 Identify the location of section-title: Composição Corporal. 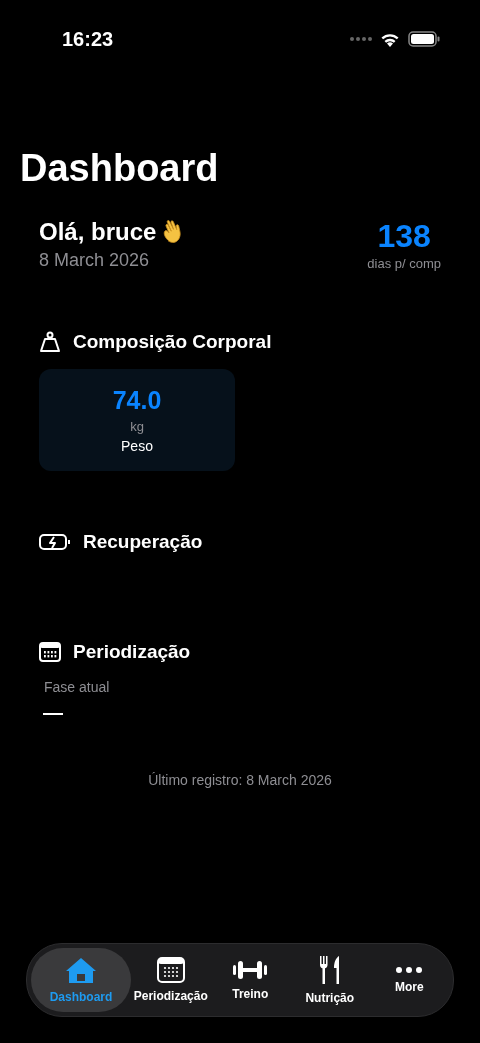
(172, 342).